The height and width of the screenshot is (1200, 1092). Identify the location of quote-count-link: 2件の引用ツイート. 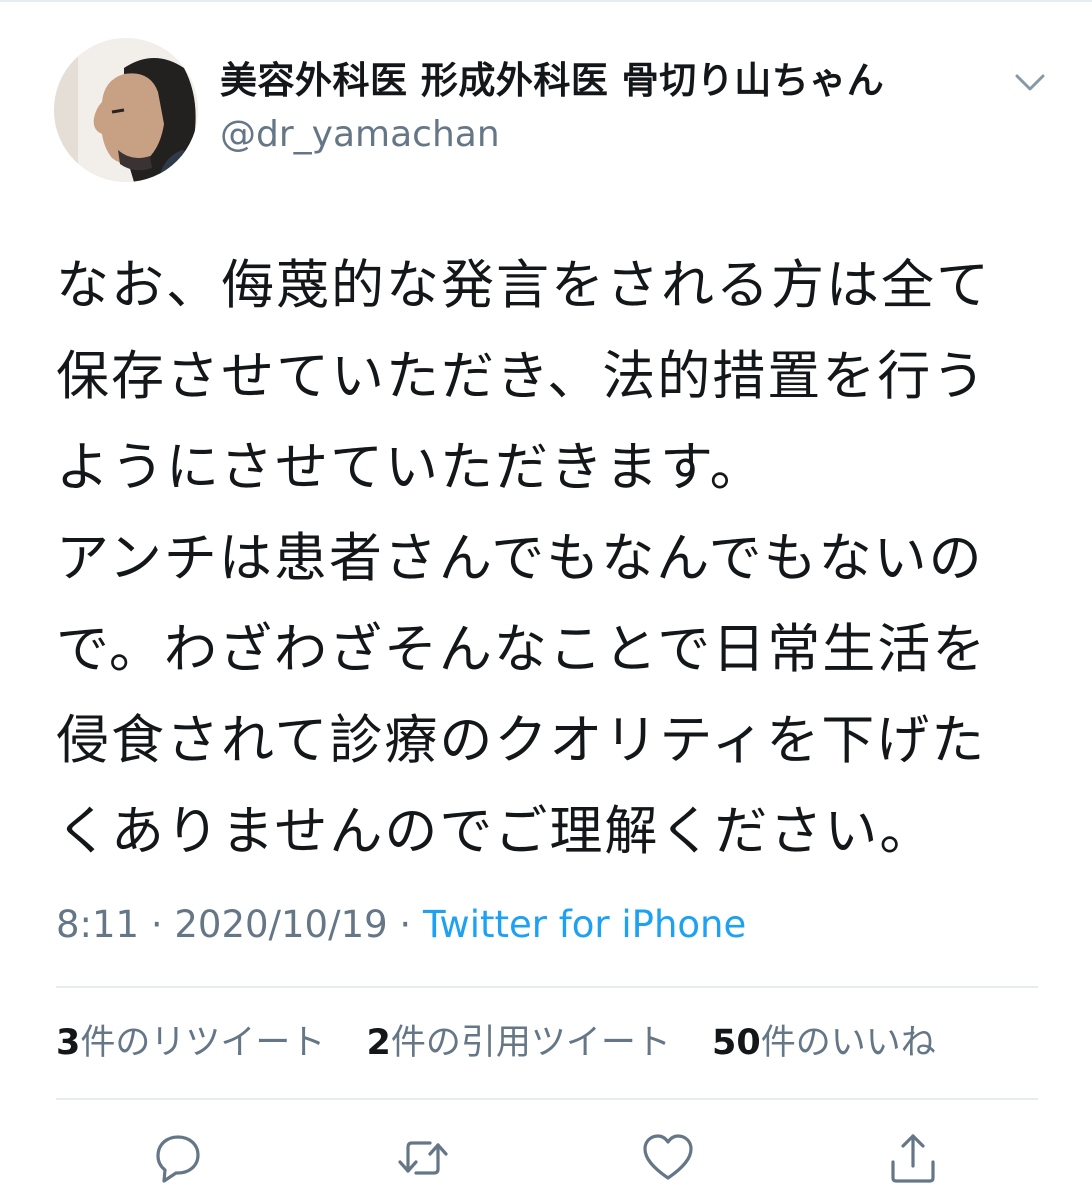
(519, 1043).